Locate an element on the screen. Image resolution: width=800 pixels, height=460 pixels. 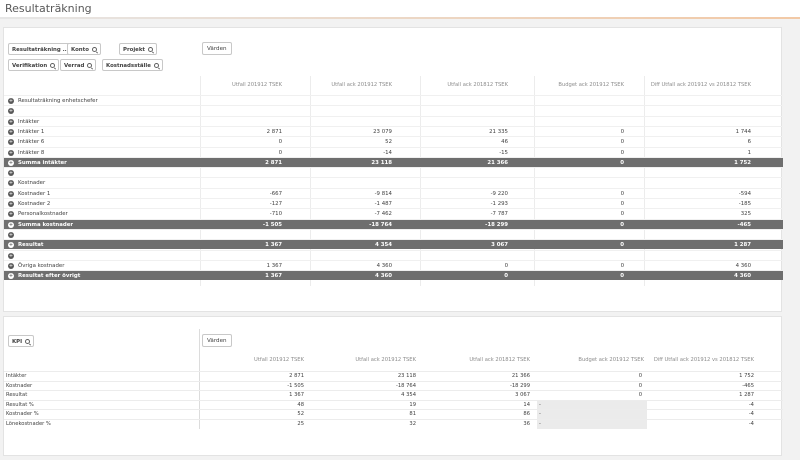
kpi-row: Intäkter 2 871 23 118 21 366 0 1 752 is located at coordinates (393, 375).